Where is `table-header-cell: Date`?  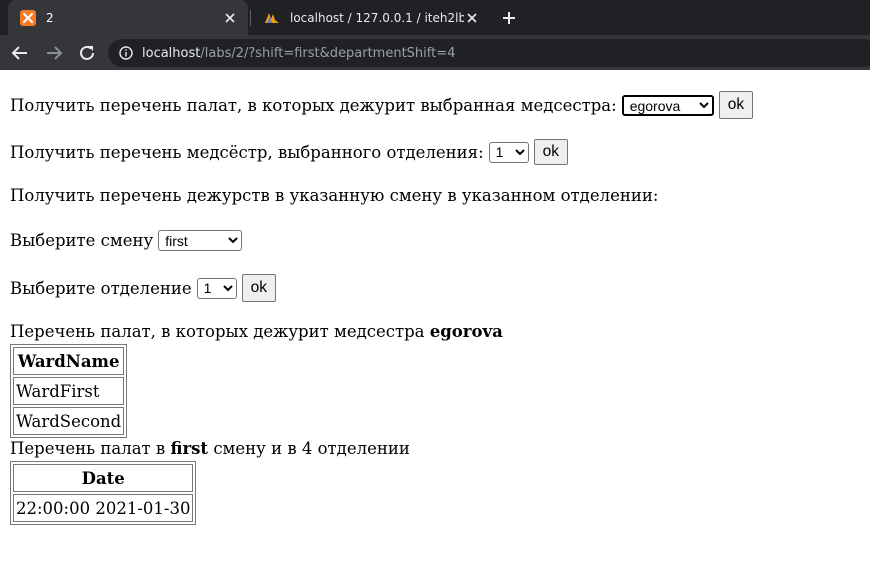
table-header-cell: Date is located at coordinates (103, 478).